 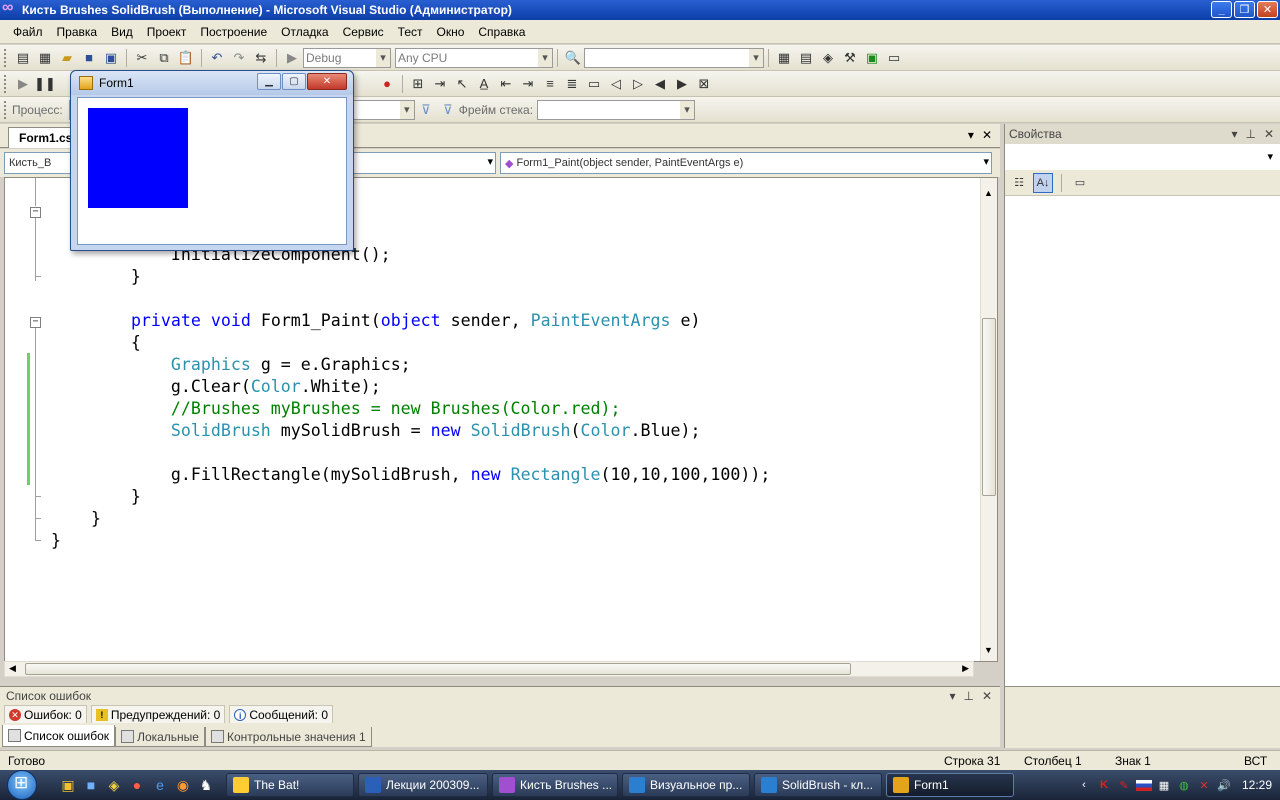 I want to click on menu-help: Справка, so click(x=501, y=32).